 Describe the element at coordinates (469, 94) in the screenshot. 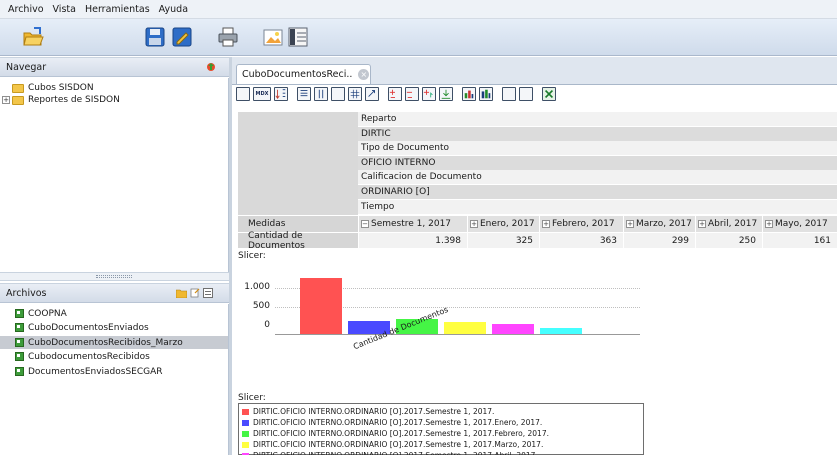

I see `chart-icon` at that location.